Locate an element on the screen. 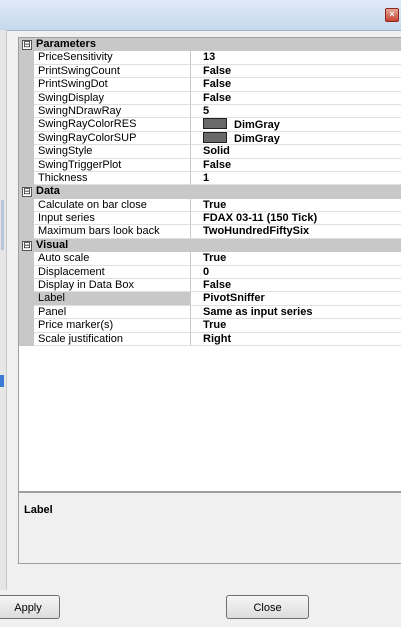 The width and height of the screenshot is (401, 627). property-row: PrintSwingDot False is located at coordinates (210, 85).